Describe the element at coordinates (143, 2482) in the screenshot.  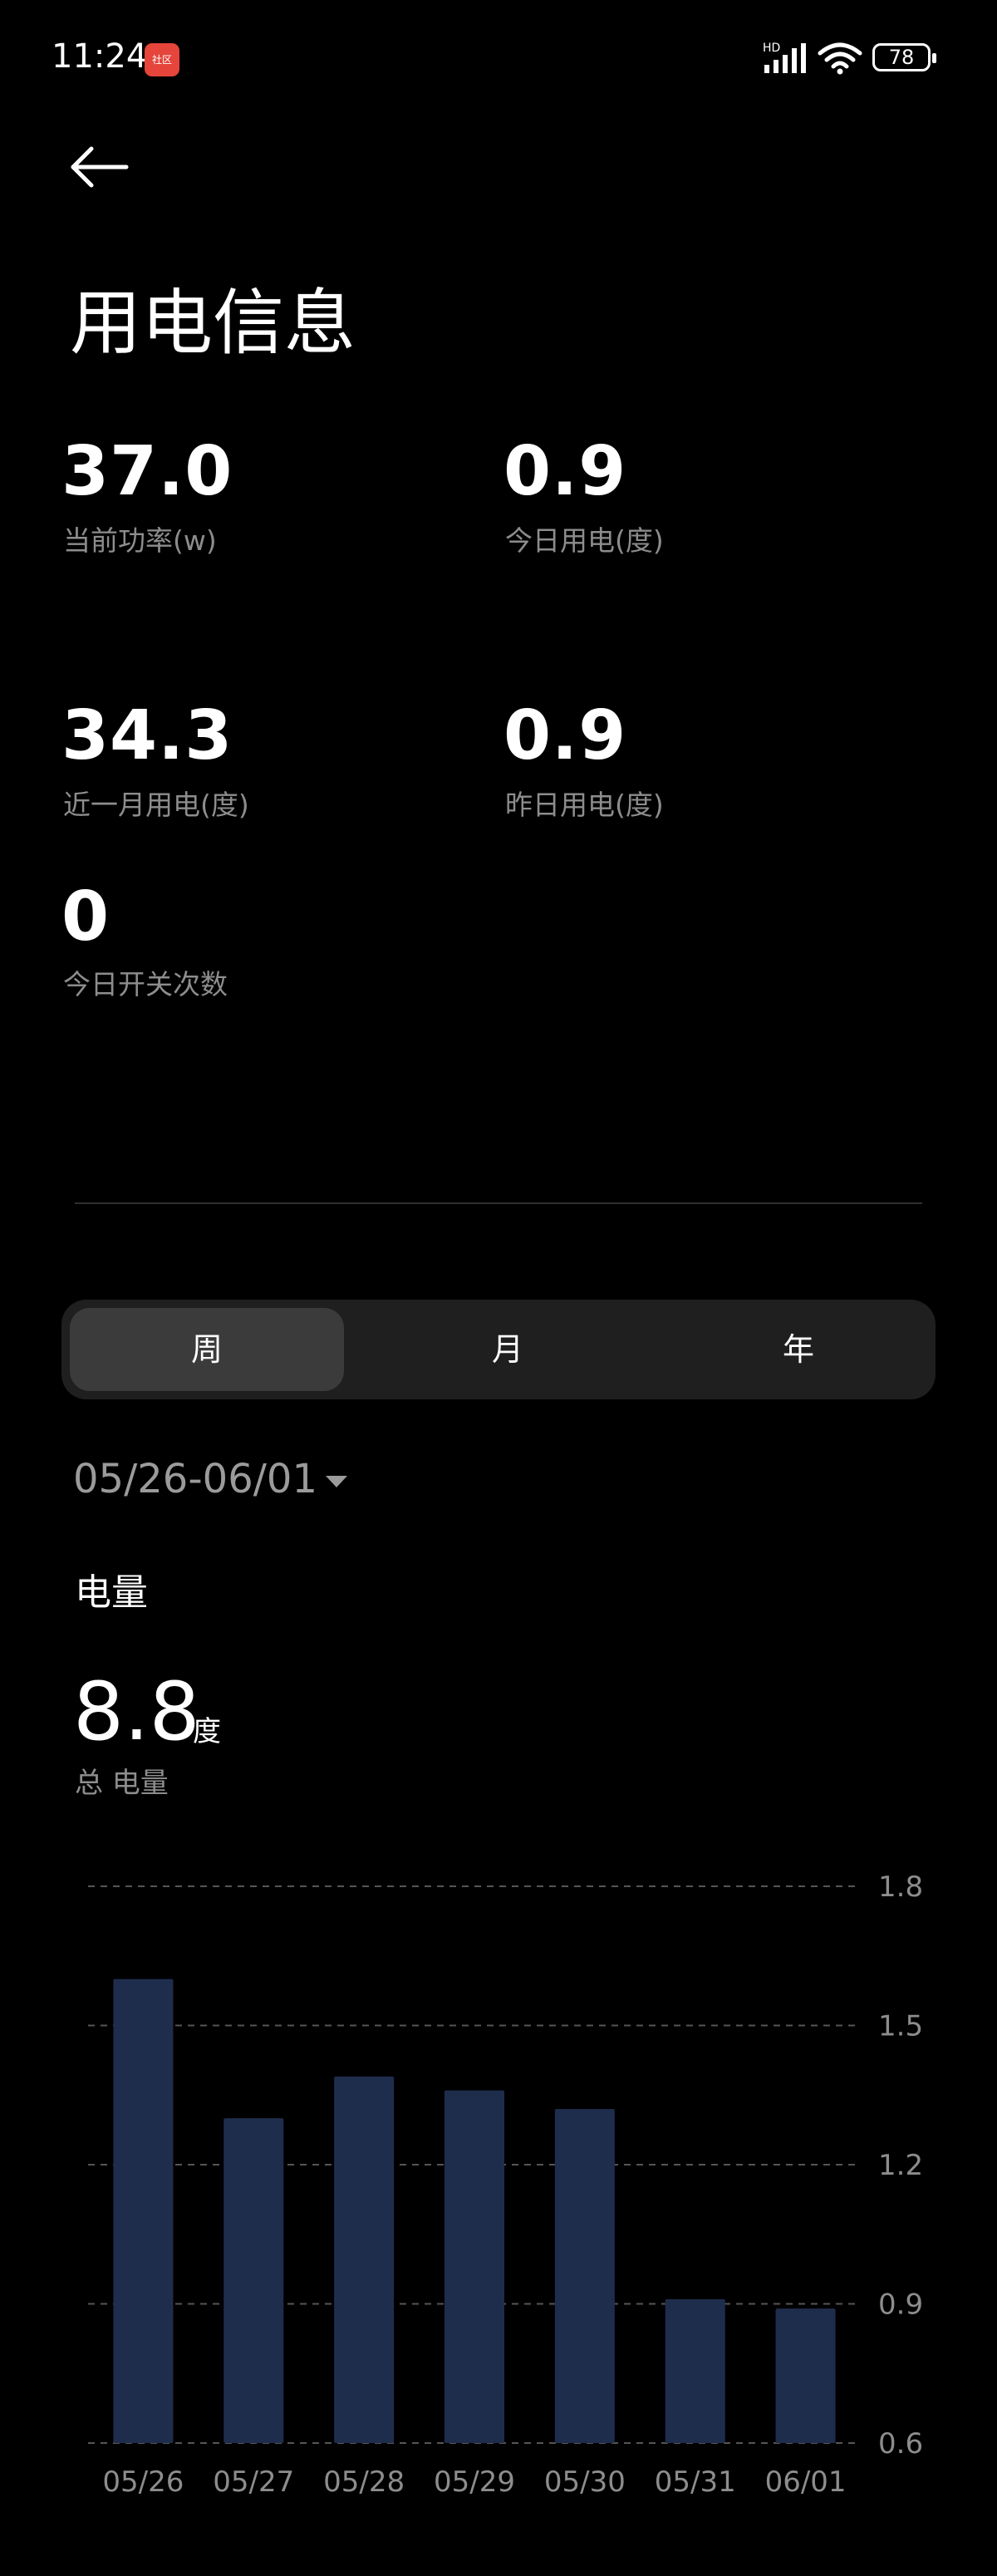
I see `x-tick-label: 05/26` at that location.